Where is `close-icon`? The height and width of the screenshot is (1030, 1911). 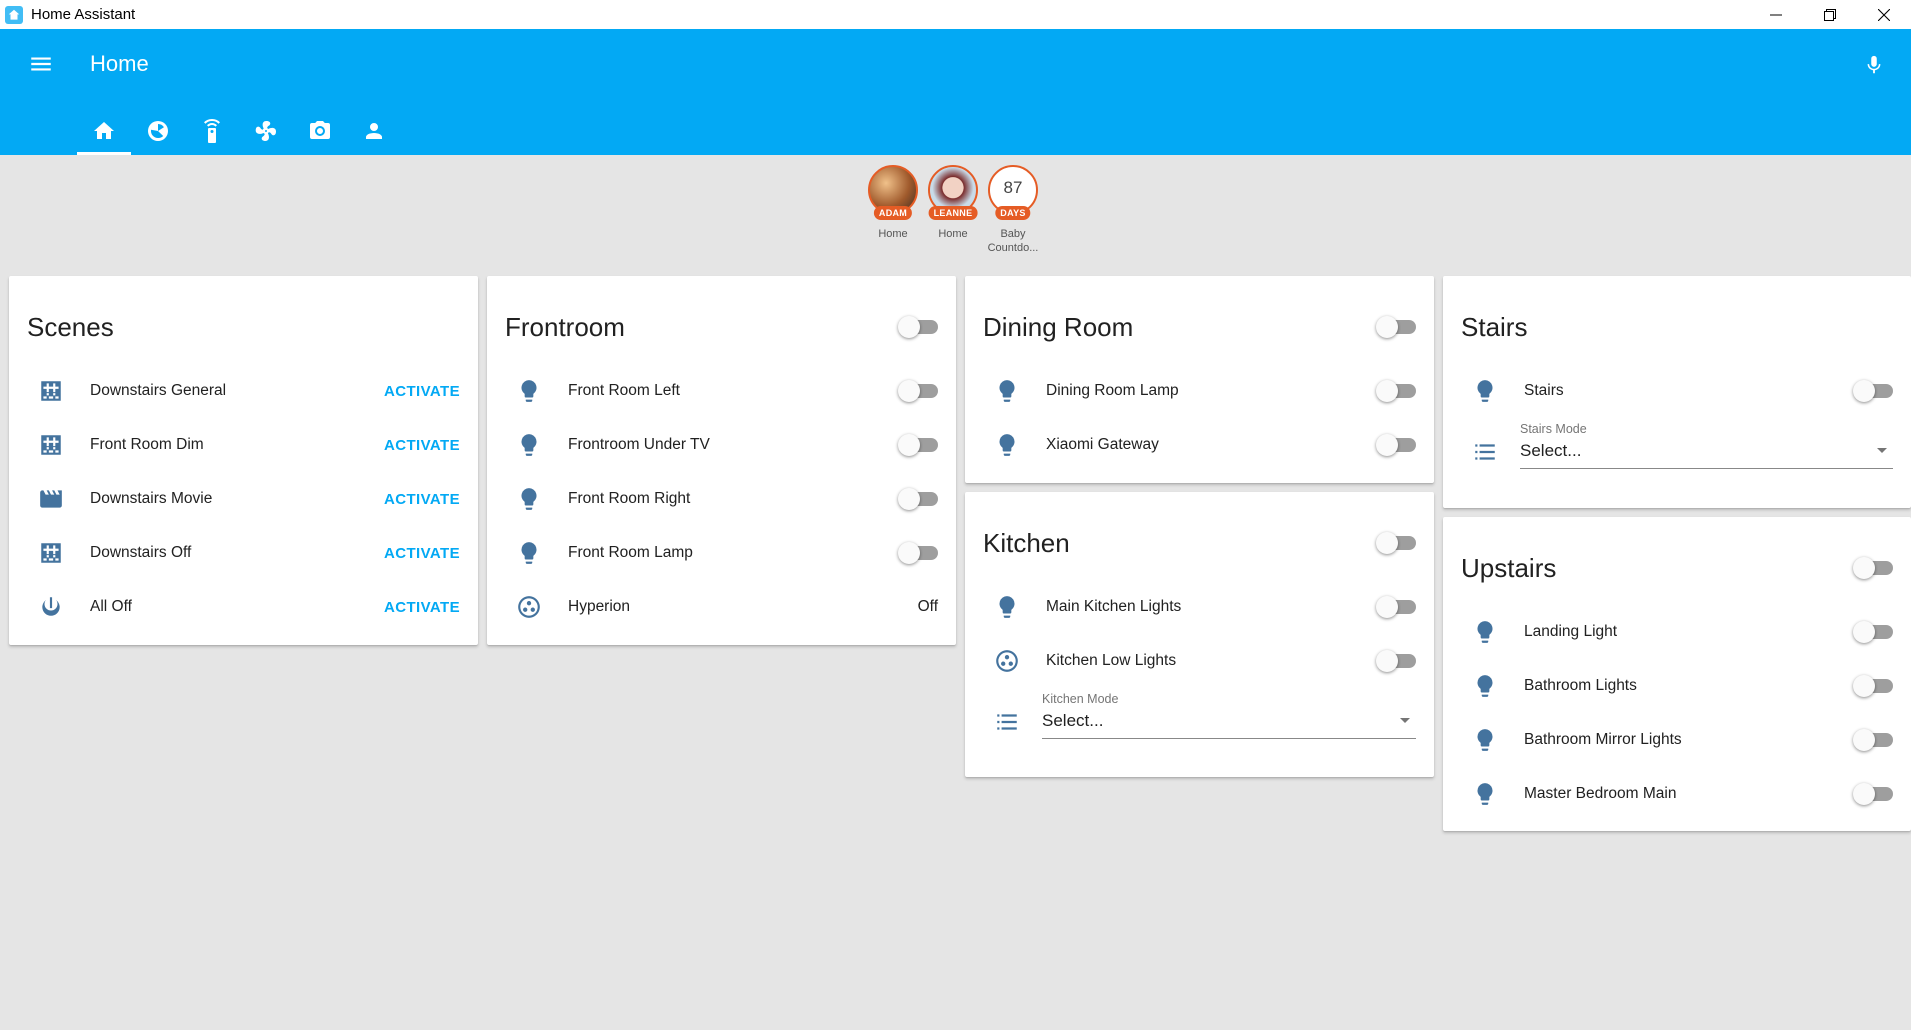 close-icon is located at coordinates (1884, 14).